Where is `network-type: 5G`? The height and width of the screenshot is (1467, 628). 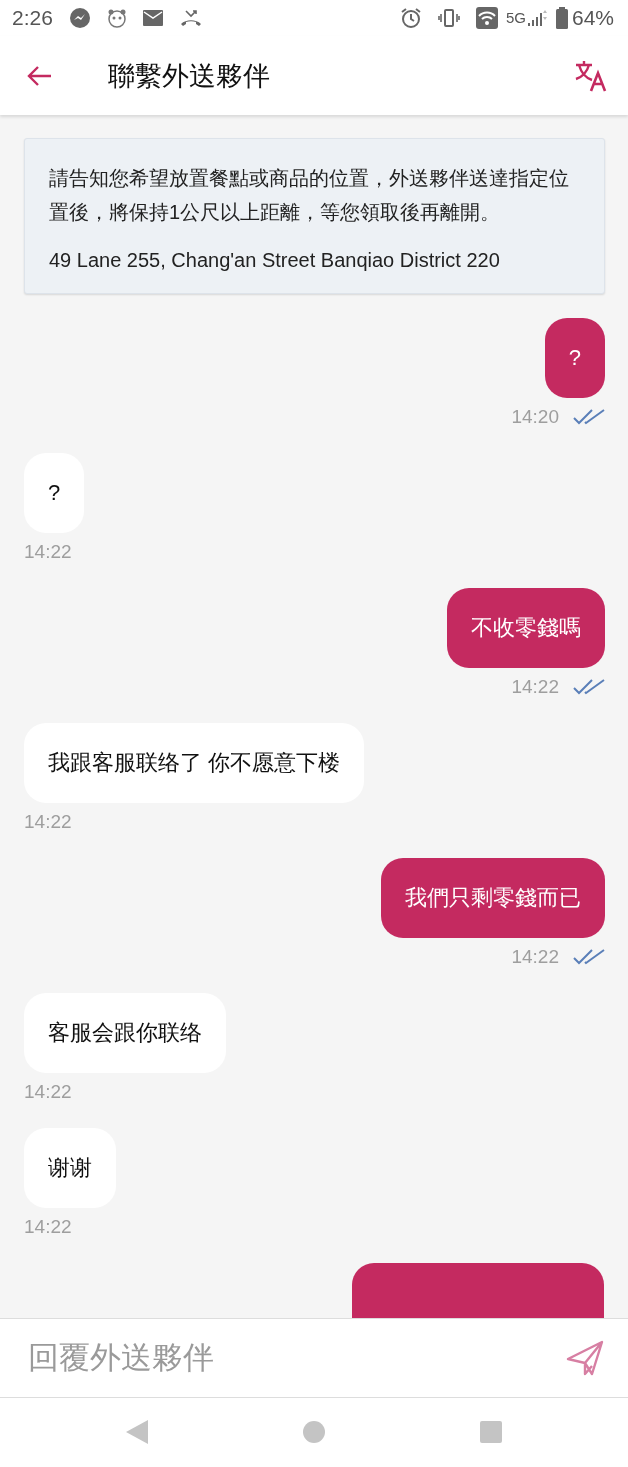
network-type: 5G is located at coordinates (515, 17).